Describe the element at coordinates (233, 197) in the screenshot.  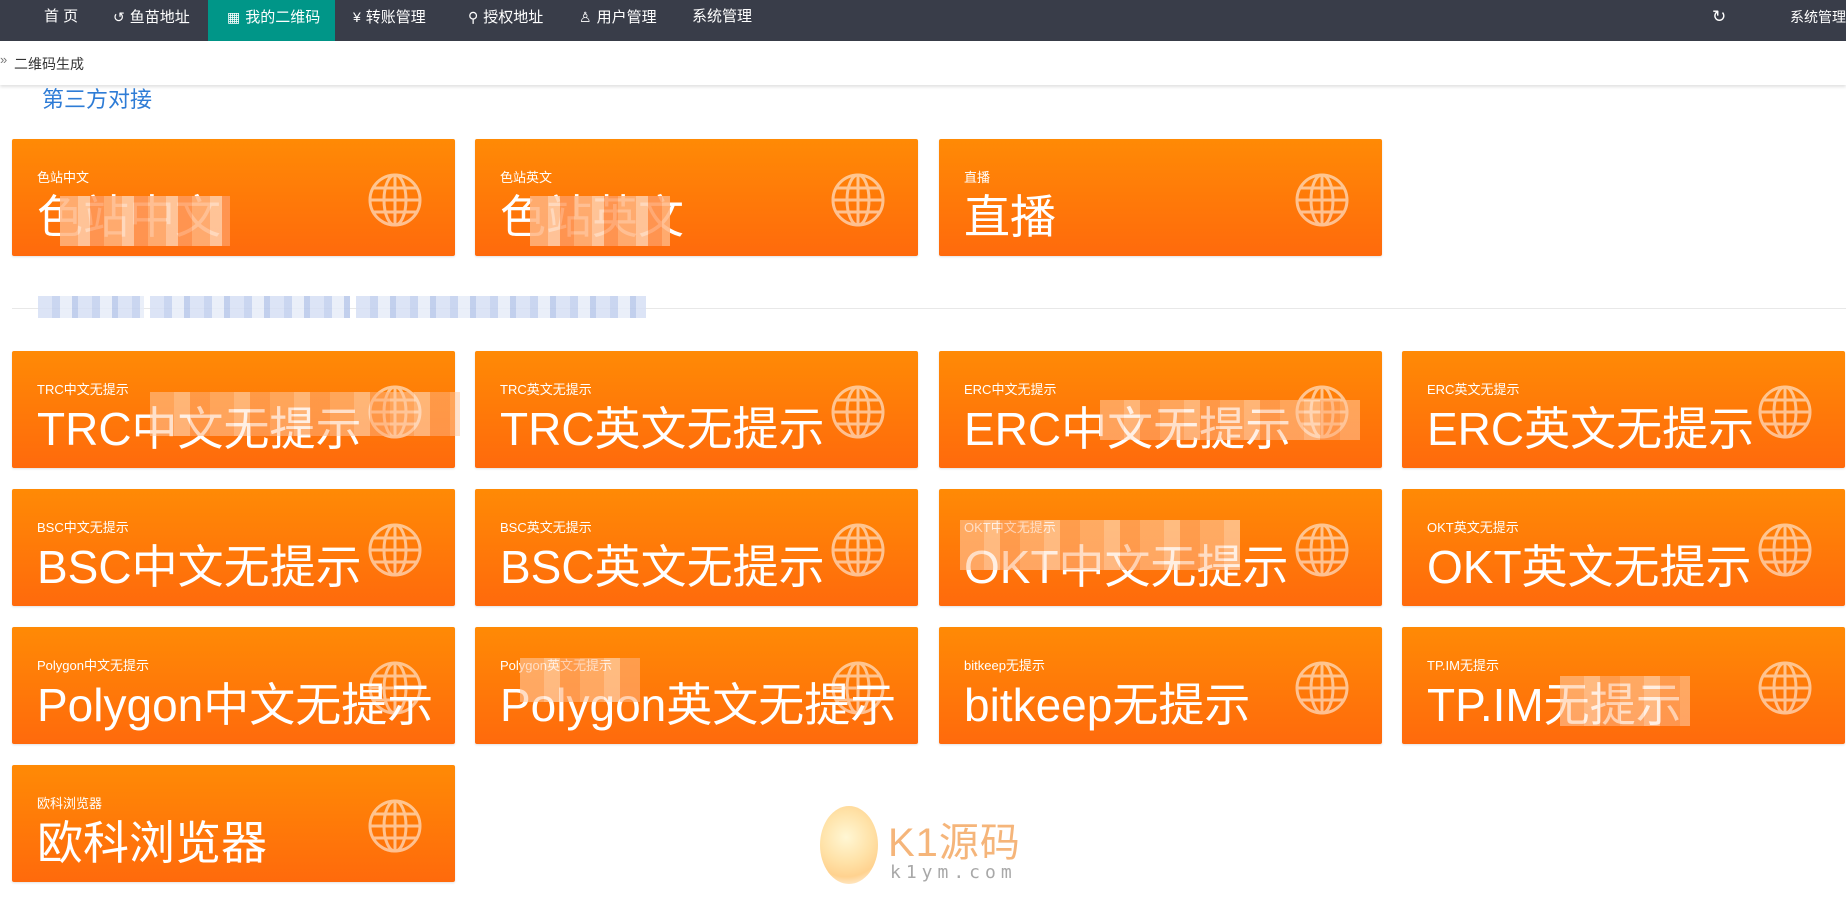
I see `card-site-cn: 色站中文 色站中文` at that location.